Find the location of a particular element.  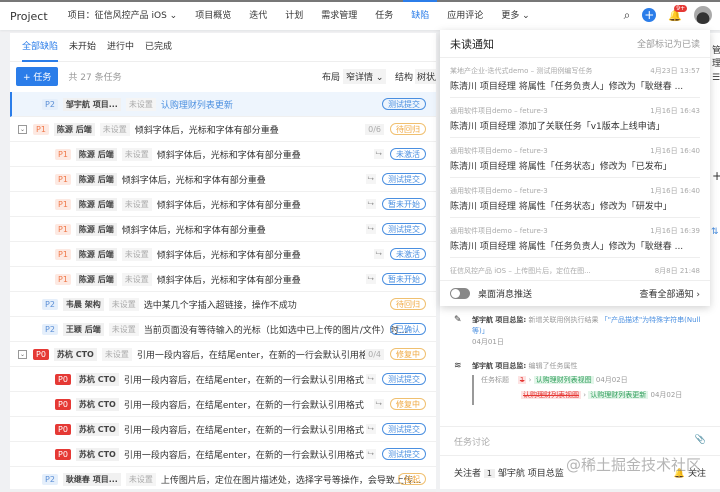

nav-app-reviews: 应用评论 is located at coordinates (465, 16).